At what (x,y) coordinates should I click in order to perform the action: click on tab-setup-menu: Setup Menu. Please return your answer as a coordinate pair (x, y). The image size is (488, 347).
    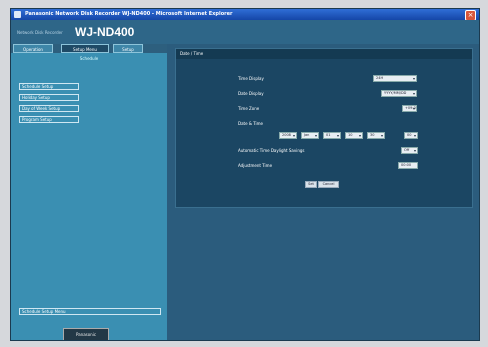
    Looking at the image, I should click on (85, 48).